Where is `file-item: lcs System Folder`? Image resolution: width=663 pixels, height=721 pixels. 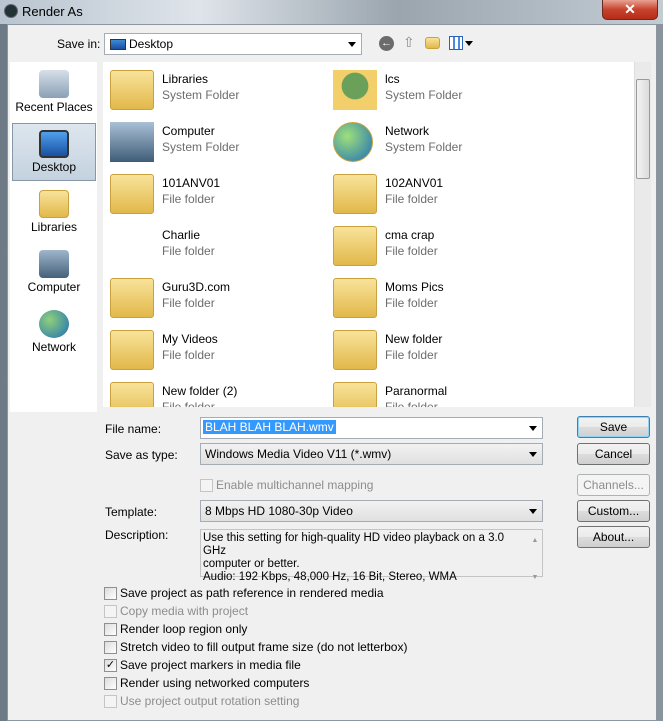 file-item: lcs System Folder is located at coordinates (443, 90).